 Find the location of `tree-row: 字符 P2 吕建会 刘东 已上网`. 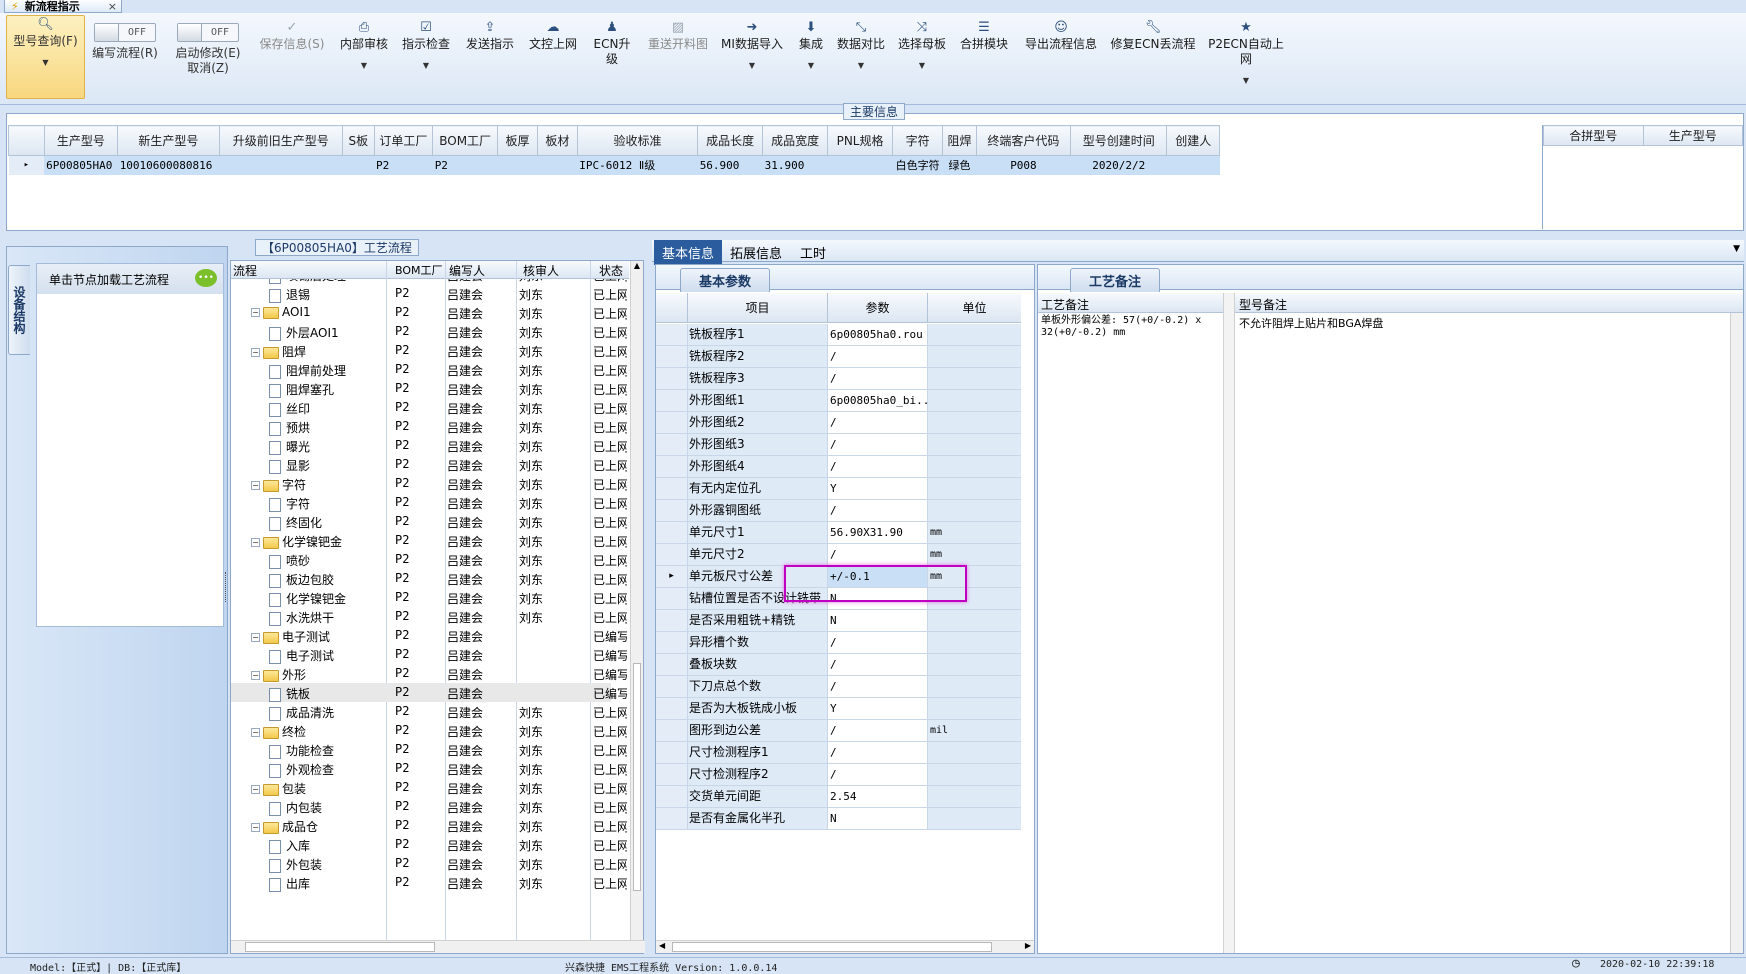

tree-row: 字符 P2 吕建会 刘东 已上网 is located at coordinates (429, 502).